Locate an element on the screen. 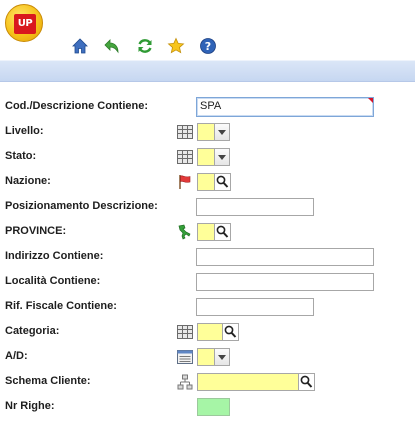  stato-select is located at coordinates (206, 157).